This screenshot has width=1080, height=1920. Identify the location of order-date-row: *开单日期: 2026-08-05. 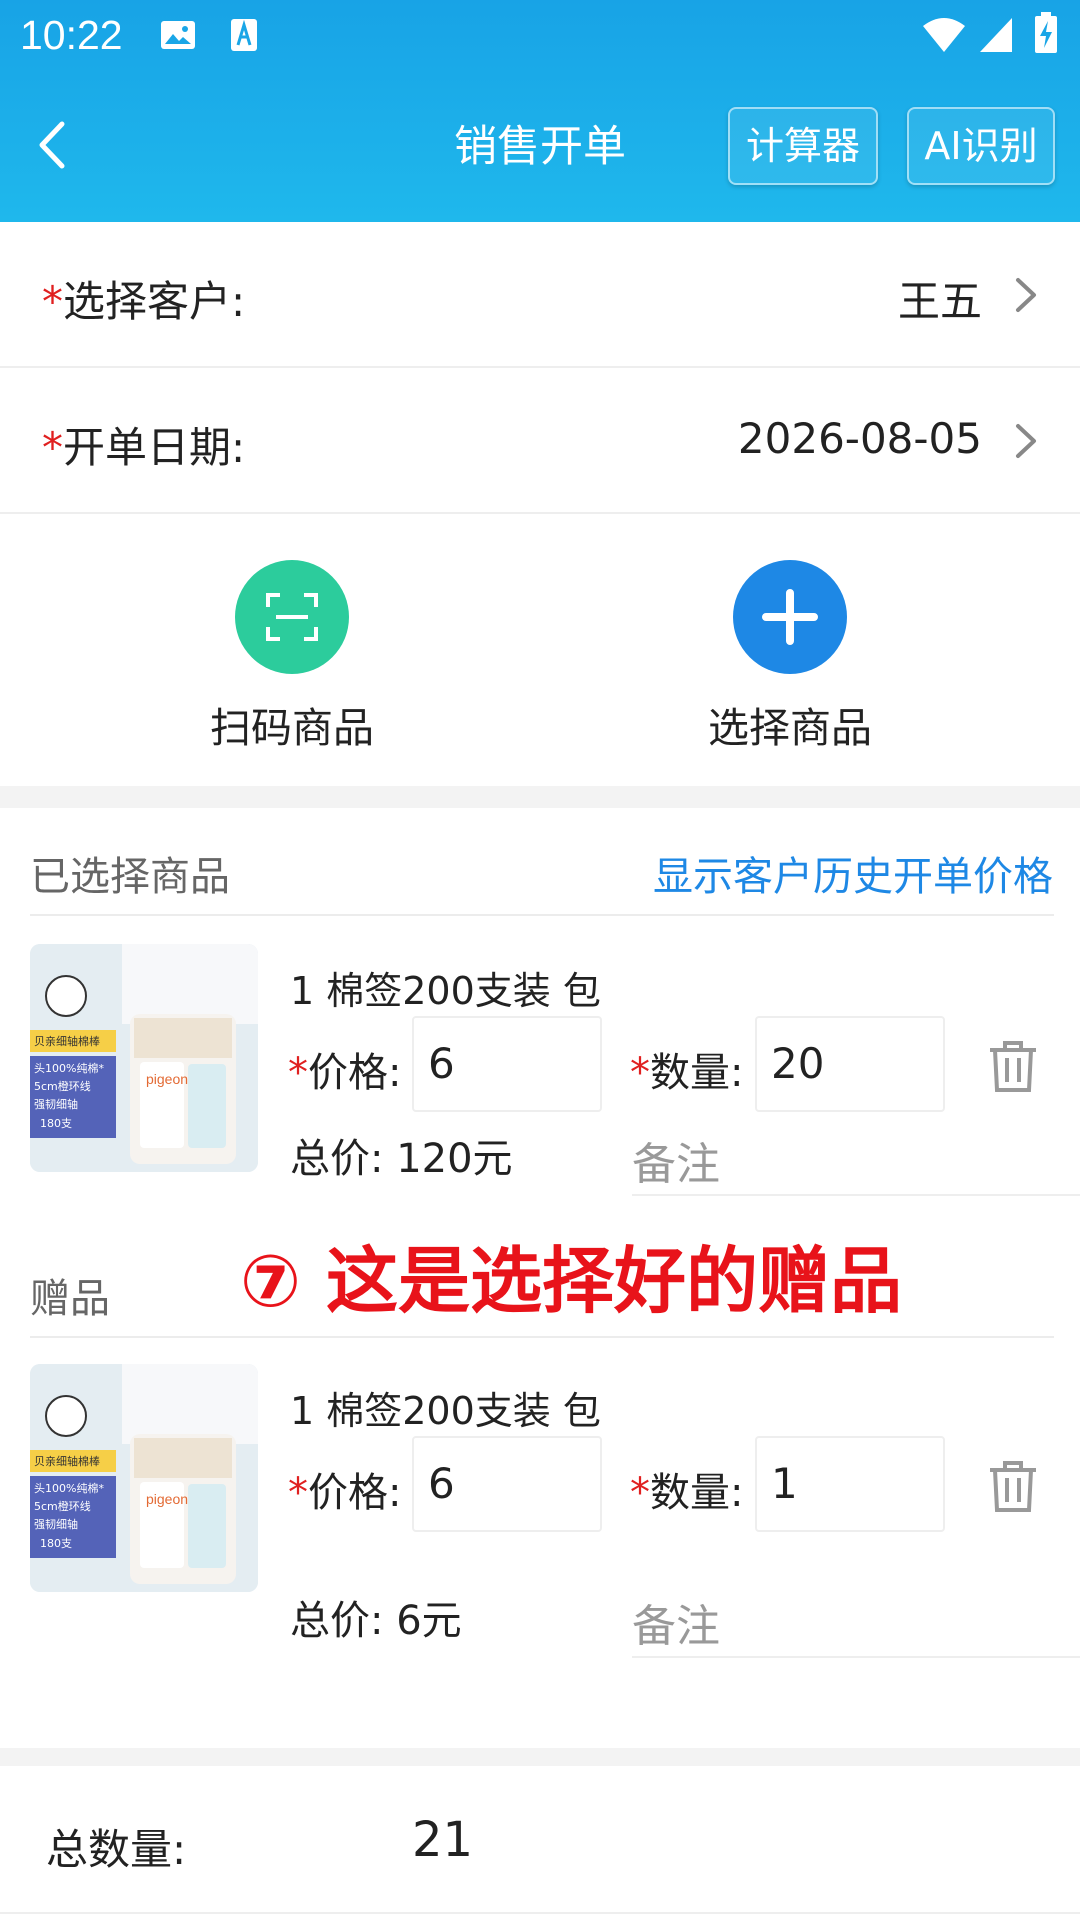
(540, 441).